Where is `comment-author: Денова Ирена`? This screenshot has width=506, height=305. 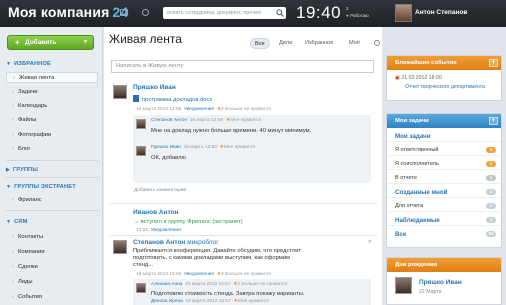
comment-author: Денова Ирена is located at coordinates (167, 301).